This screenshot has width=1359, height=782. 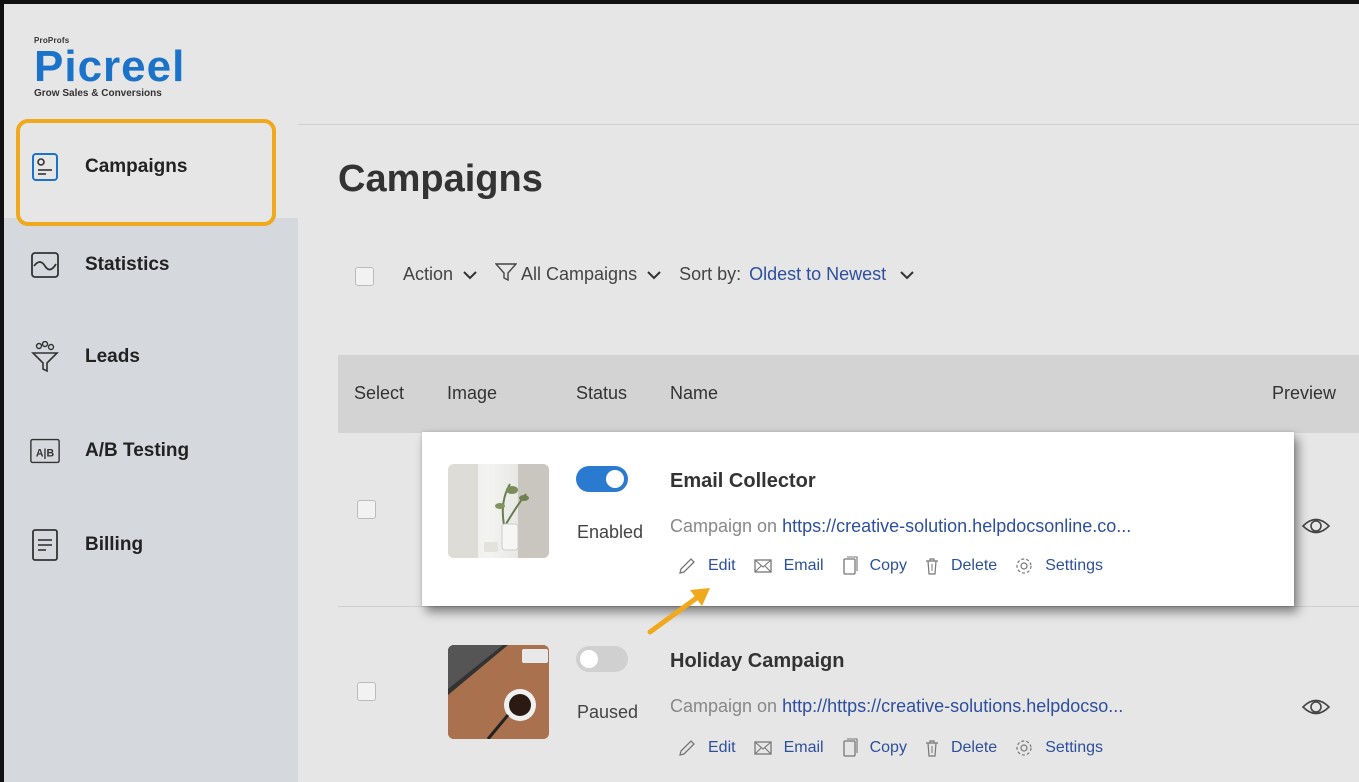 What do you see at coordinates (608, 712) in the screenshot?
I see `status-text: Paused` at bounding box center [608, 712].